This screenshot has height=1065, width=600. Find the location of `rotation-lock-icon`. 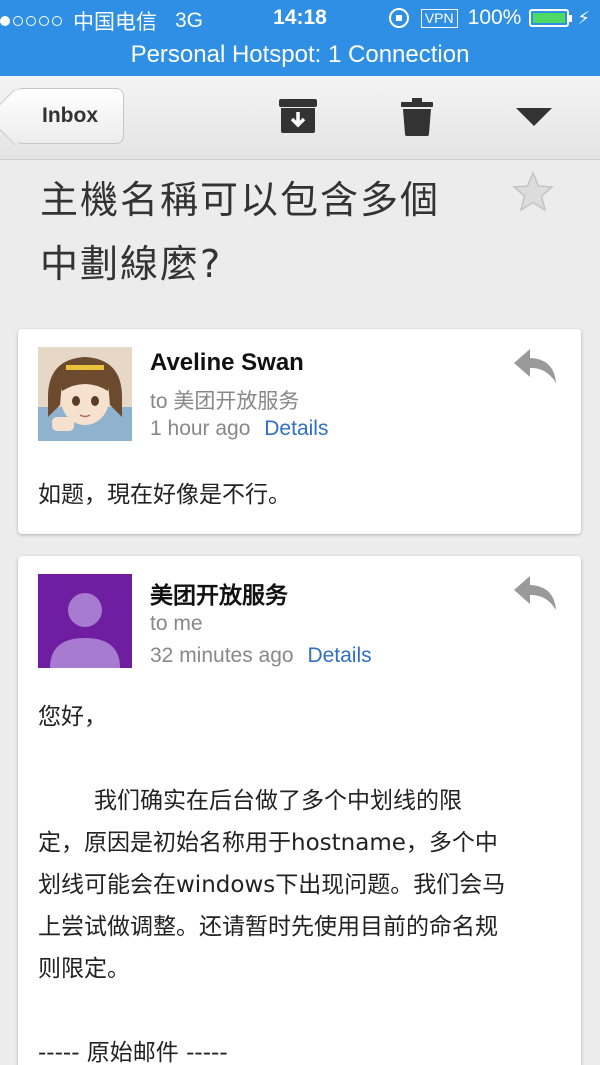

rotation-lock-icon is located at coordinates (398, 18).